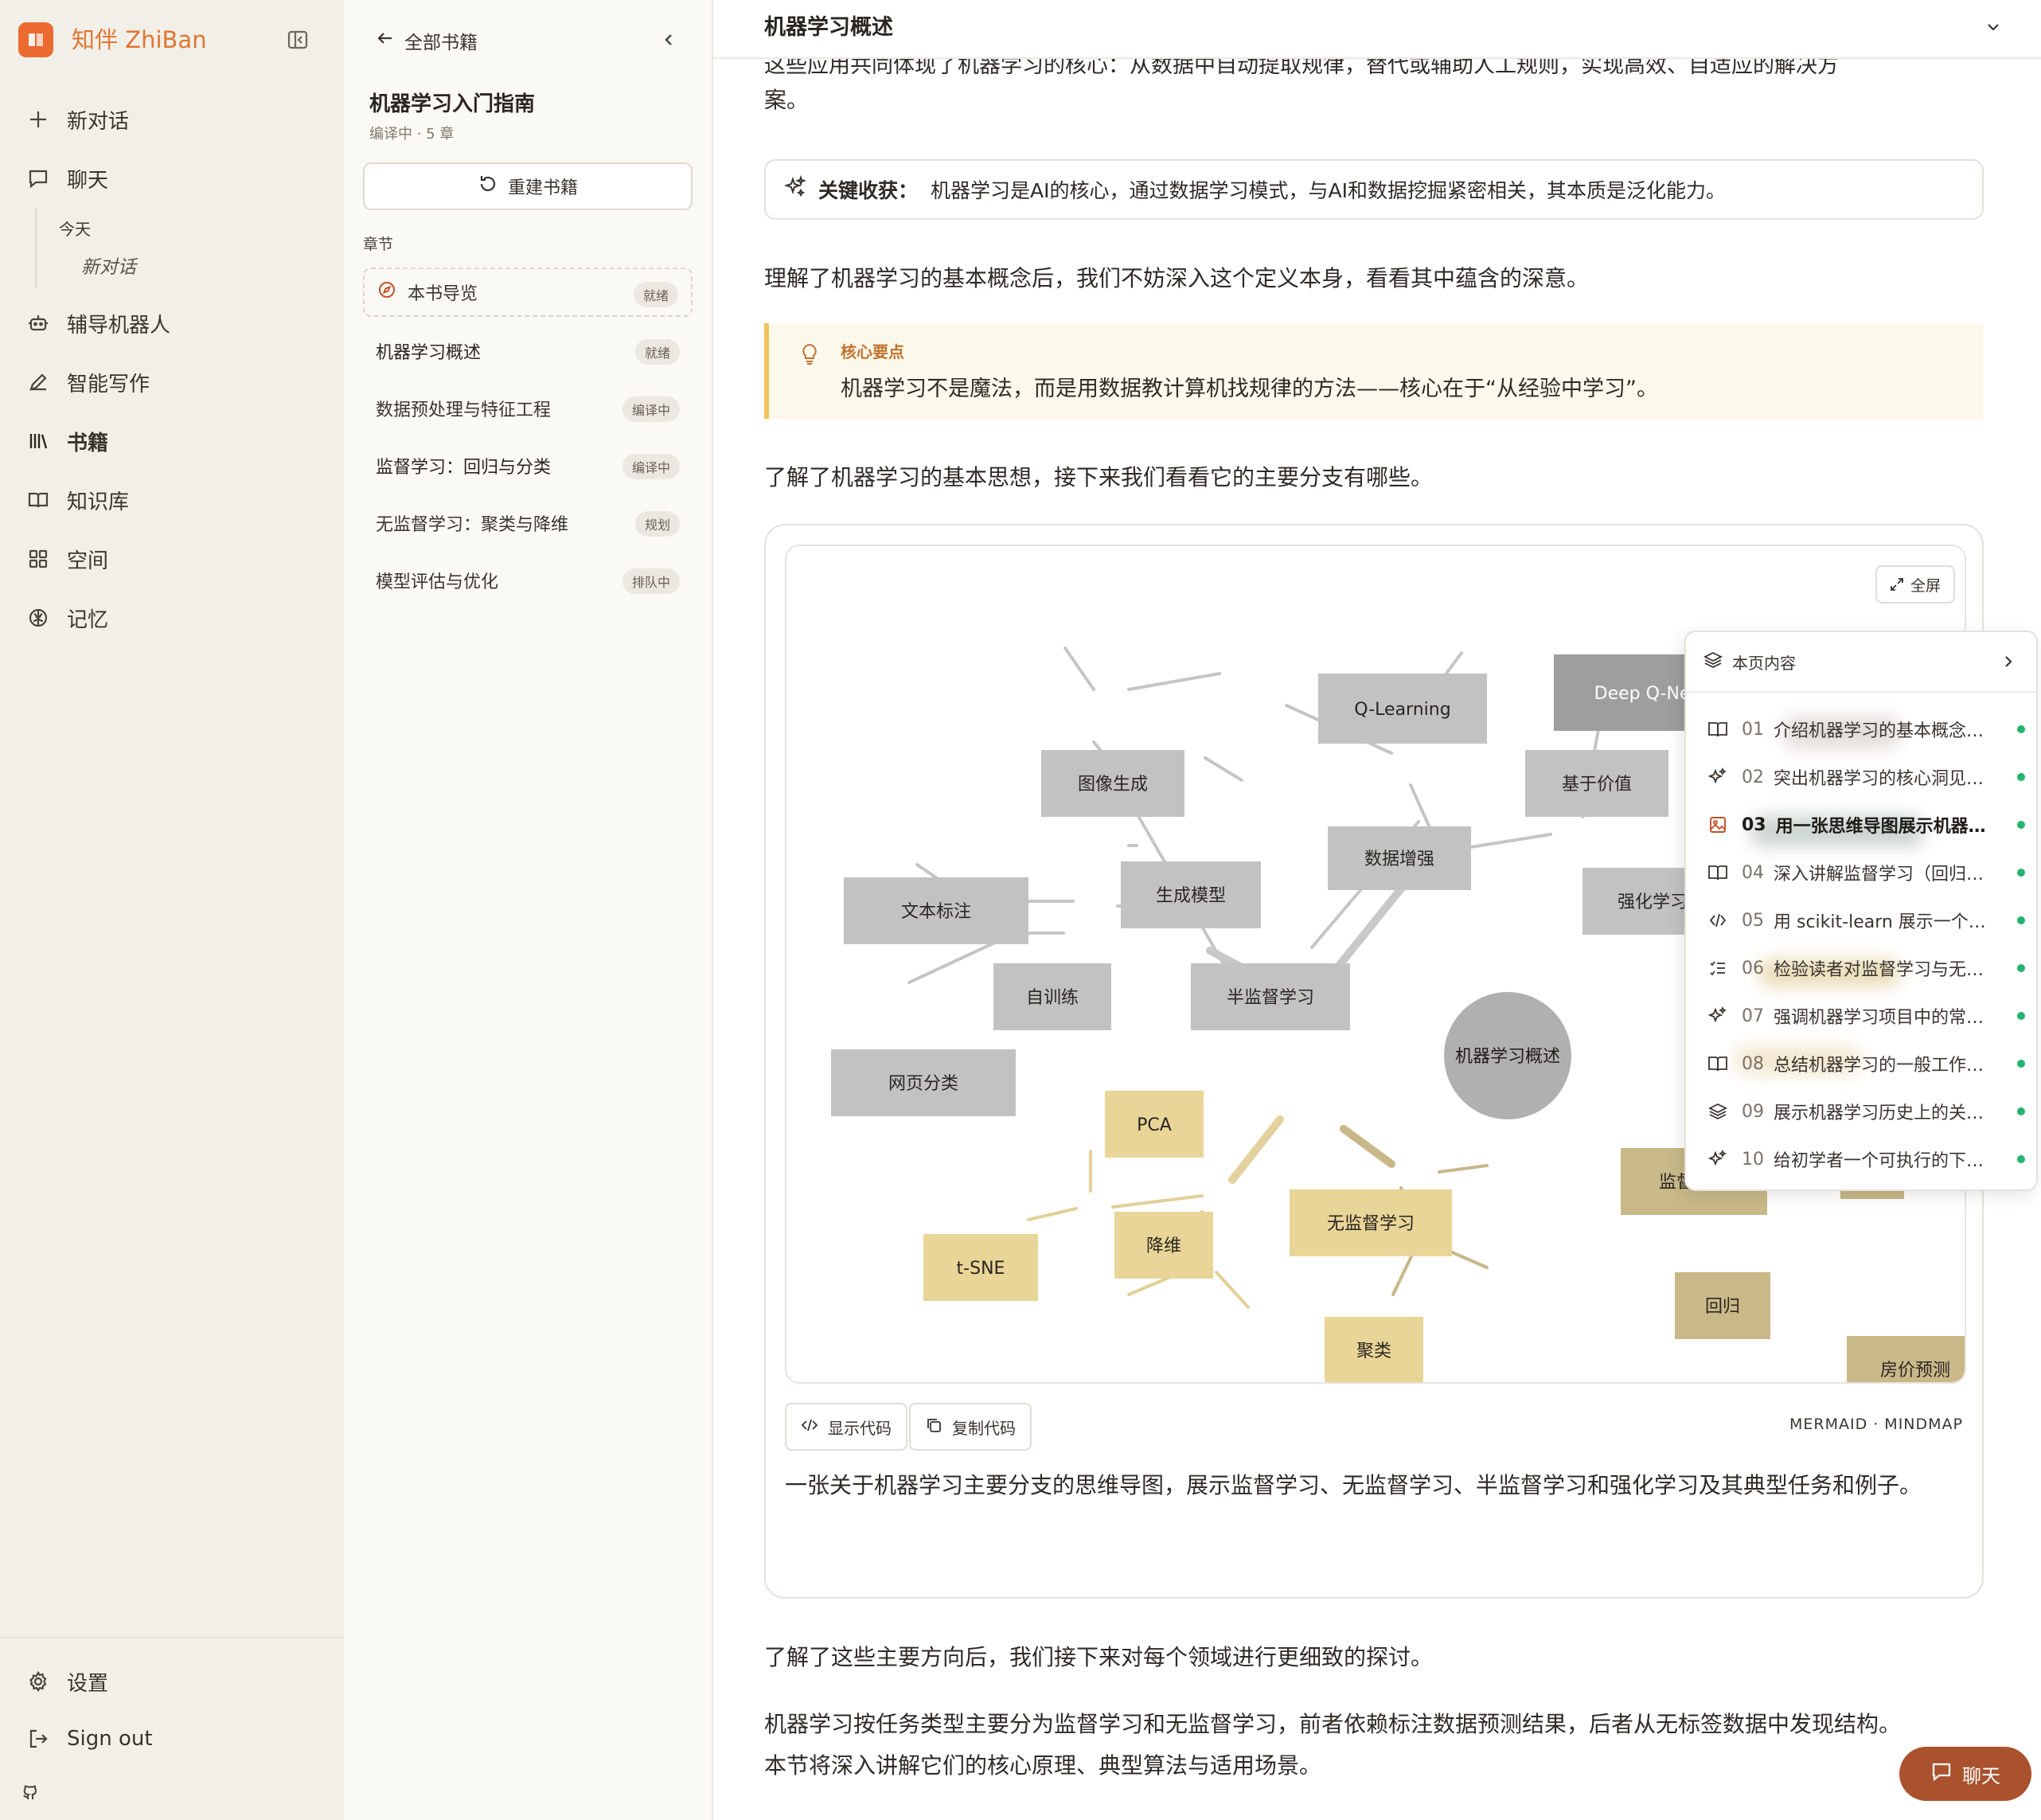  What do you see at coordinates (77, 120) in the screenshot?
I see `nav-new-chat: 新对话` at bounding box center [77, 120].